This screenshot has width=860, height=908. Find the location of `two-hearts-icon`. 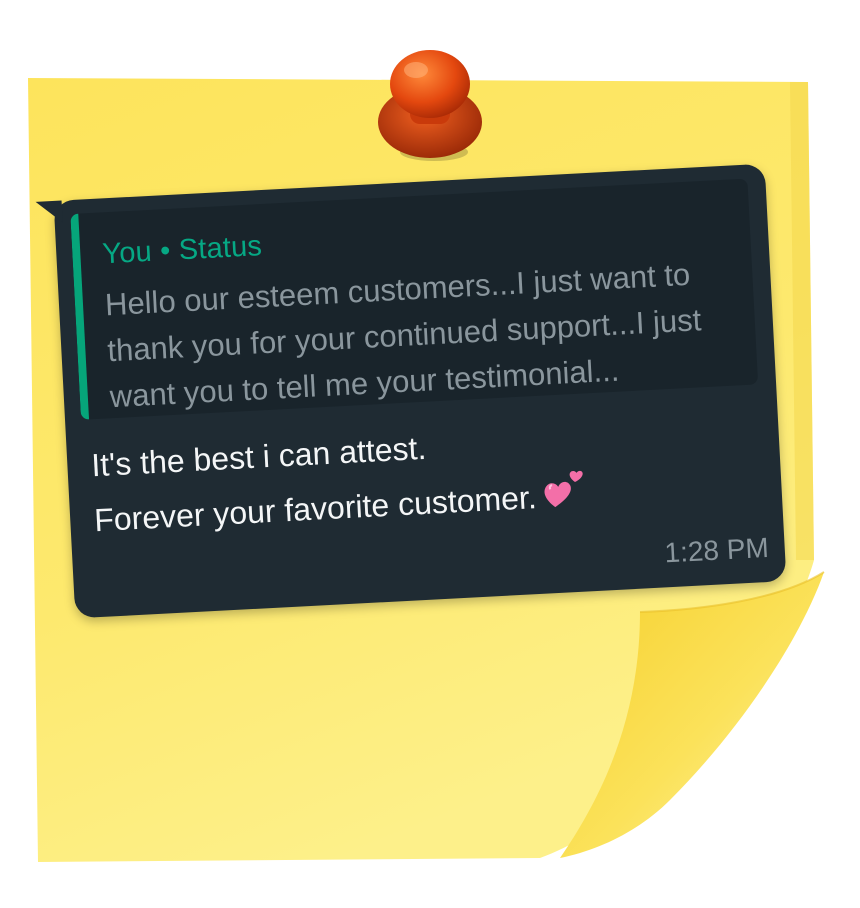

two-hearts-icon is located at coordinates (563, 489).